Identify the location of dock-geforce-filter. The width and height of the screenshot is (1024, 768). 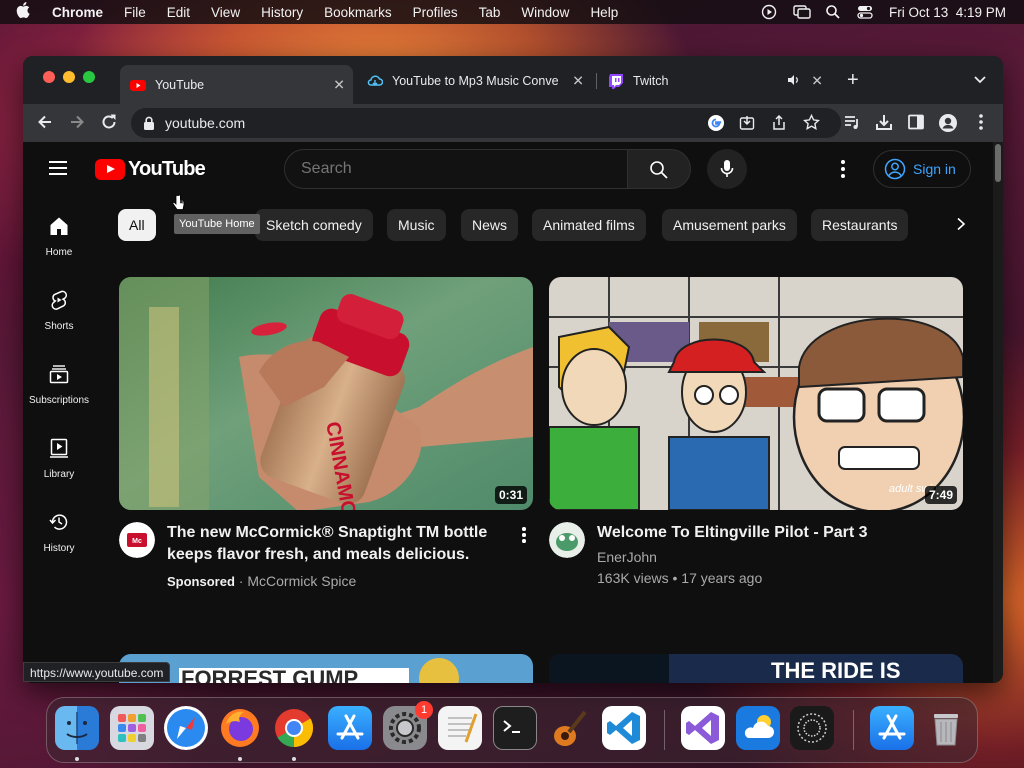
(812, 728).